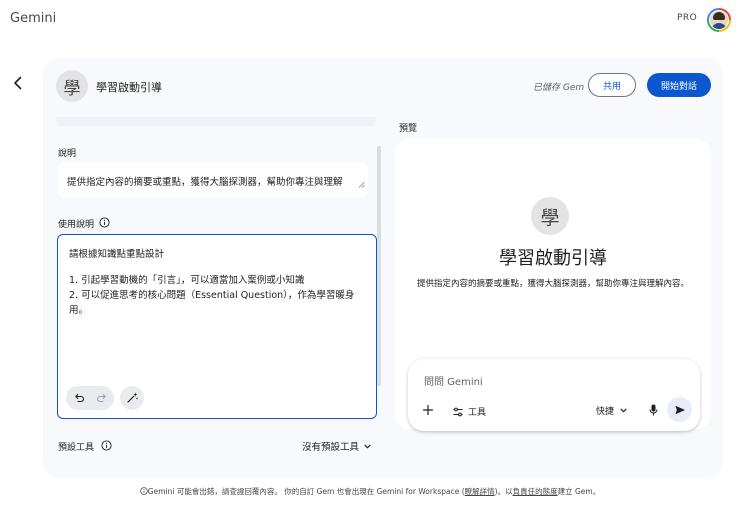 This screenshot has height=506, width=740. Describe the element at coordinates (33, 18) in the screenshot. I see `app-brand: Gemini` at that location.